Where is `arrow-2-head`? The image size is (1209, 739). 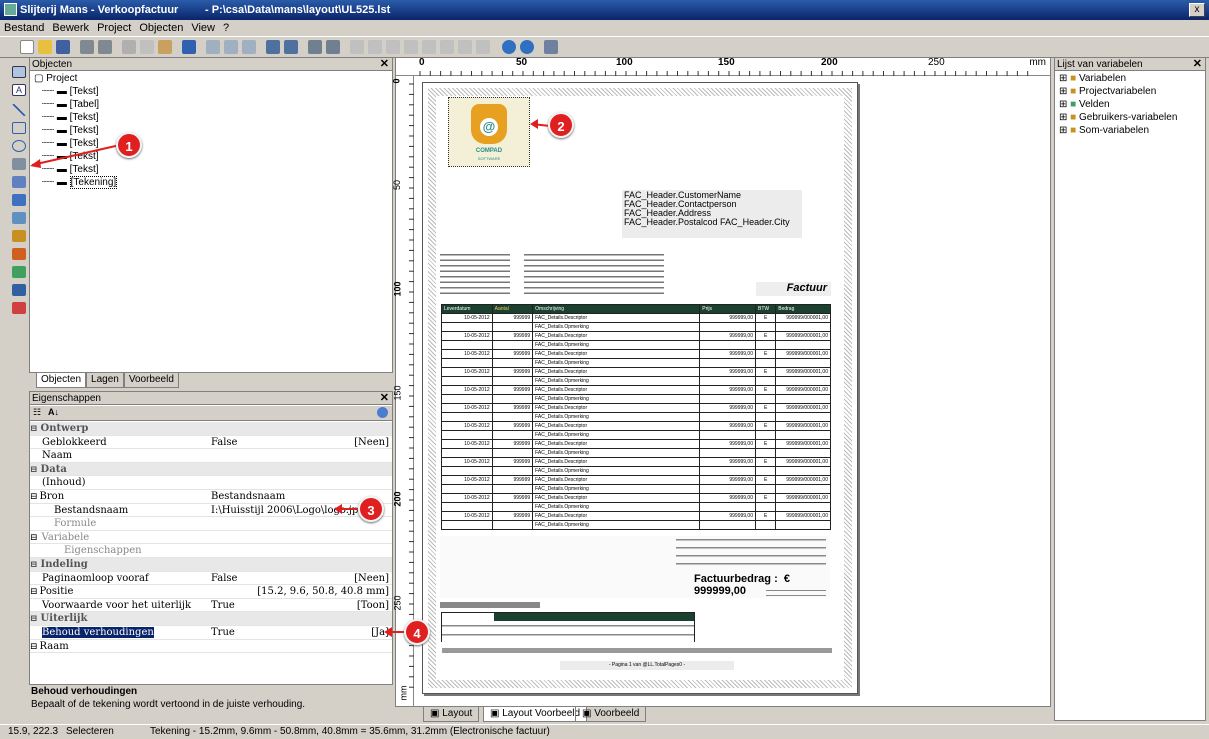 arrow-2-head is located at coordinates (534, 124).